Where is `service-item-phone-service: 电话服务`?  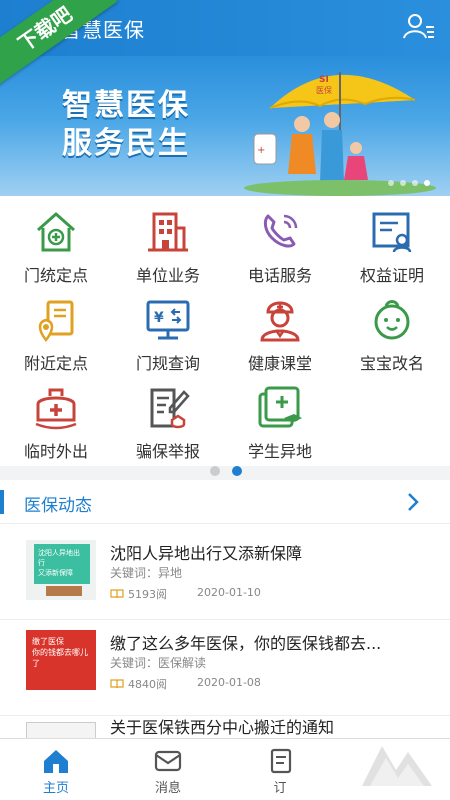
service-item-phone-service: 电话服务 is located at coordinates (280, 244).